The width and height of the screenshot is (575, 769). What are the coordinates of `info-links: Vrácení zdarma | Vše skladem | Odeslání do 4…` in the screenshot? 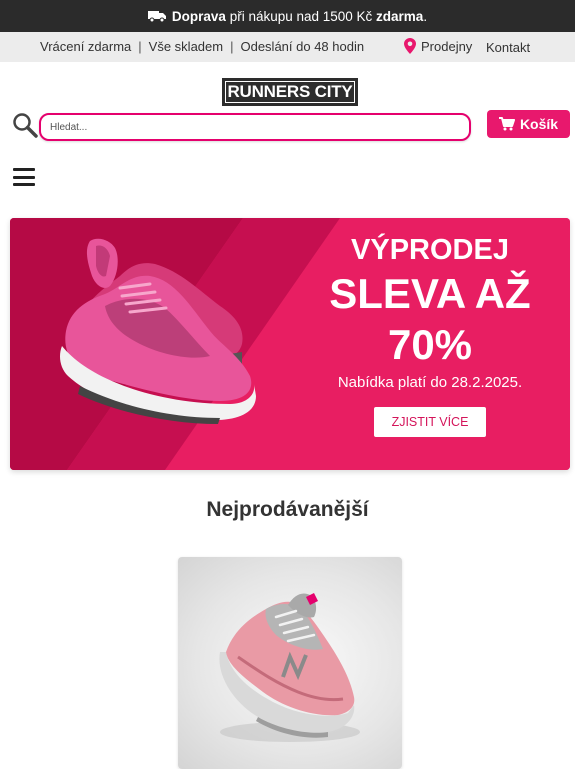 It's located at (202, 46).